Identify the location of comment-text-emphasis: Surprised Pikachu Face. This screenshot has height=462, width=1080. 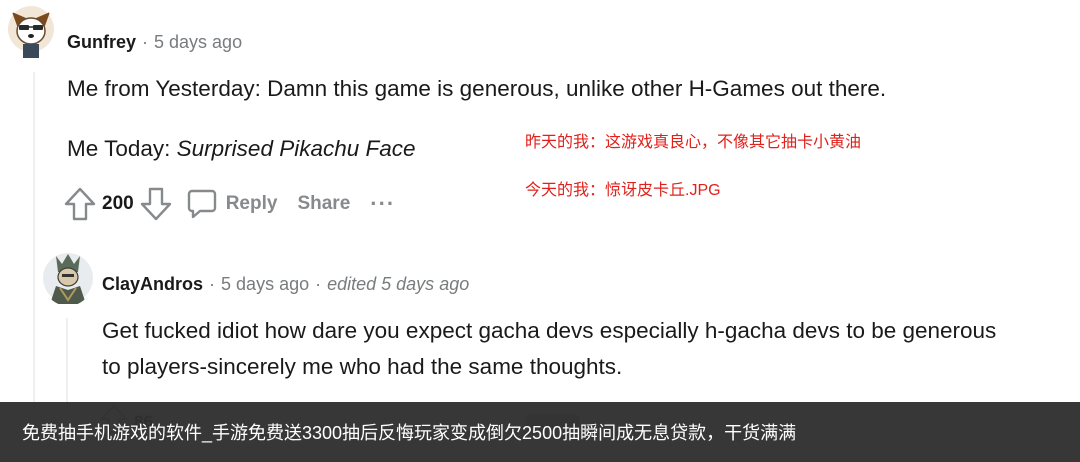
(296, 148).